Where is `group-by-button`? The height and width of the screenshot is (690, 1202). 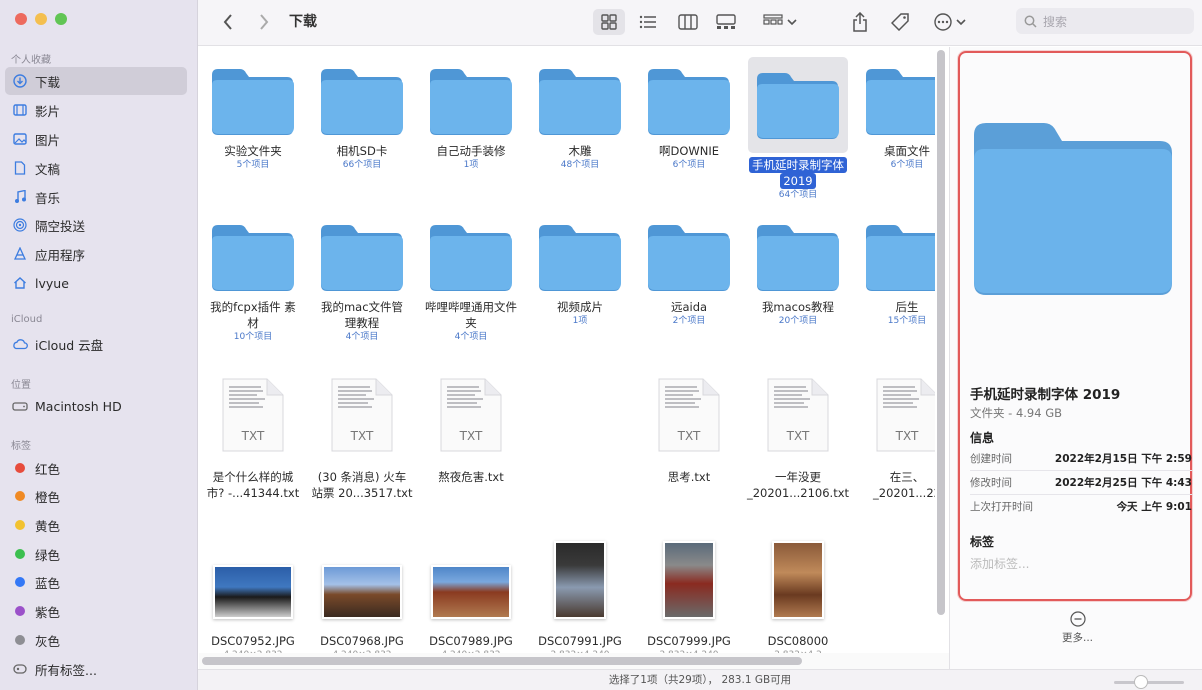
group-by-button is located at coordinates (780, 22).